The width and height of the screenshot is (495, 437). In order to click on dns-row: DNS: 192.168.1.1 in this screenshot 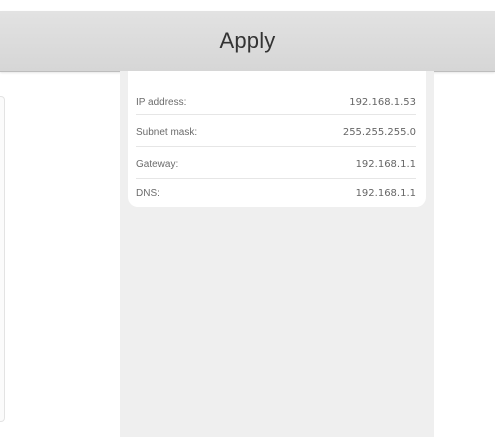, I will do `click(276, 193)`.